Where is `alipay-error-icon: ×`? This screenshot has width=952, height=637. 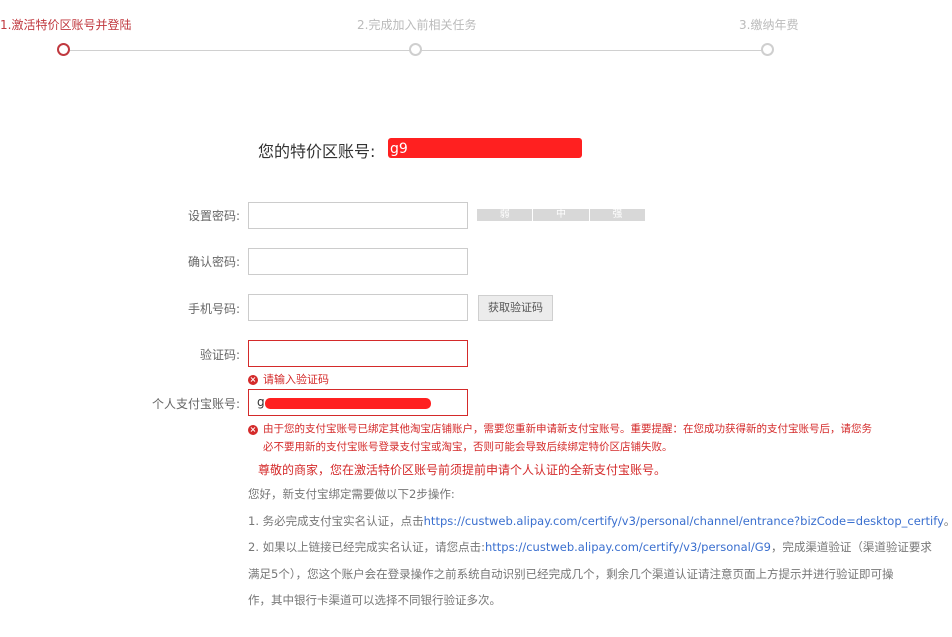
alipay-error-icon: × is located at coordinates (253, 430).